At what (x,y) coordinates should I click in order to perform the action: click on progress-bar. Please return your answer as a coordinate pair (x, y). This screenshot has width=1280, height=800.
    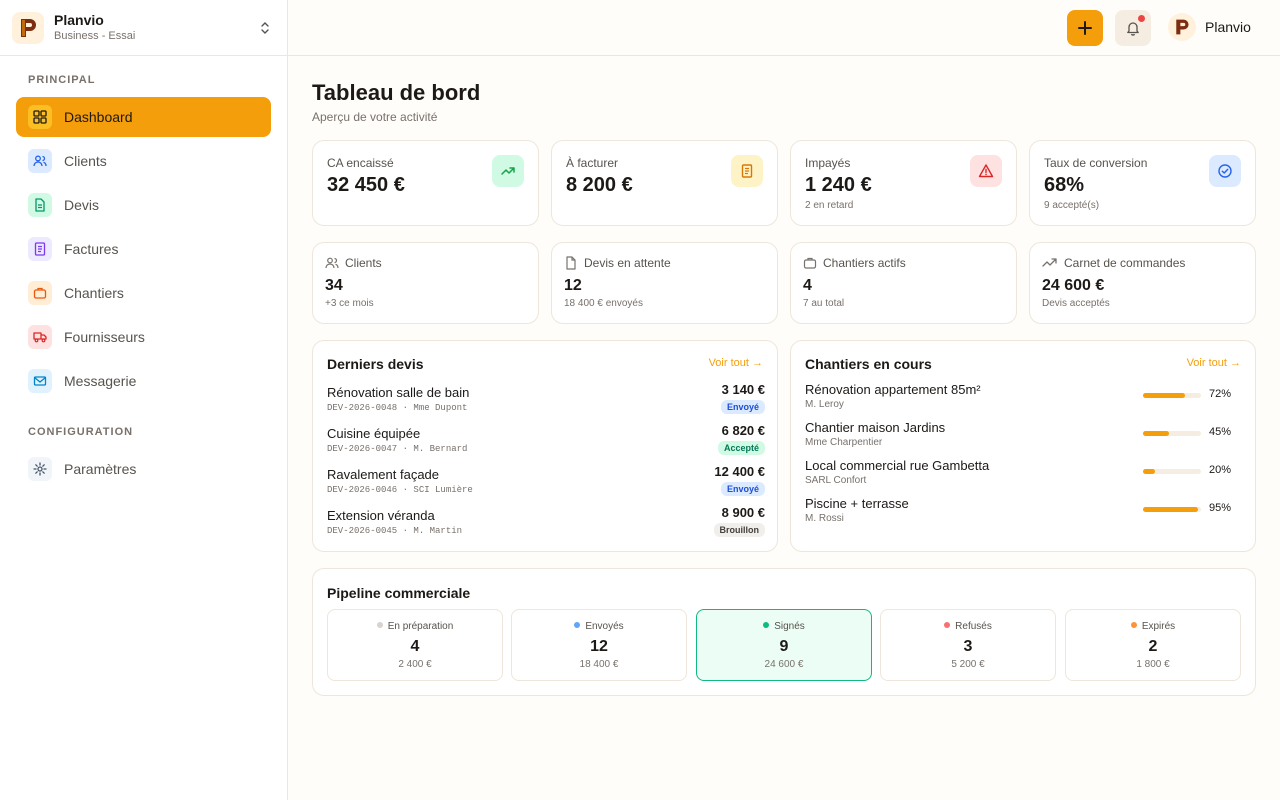
    Looking at the image, I should click on (1172, 433).